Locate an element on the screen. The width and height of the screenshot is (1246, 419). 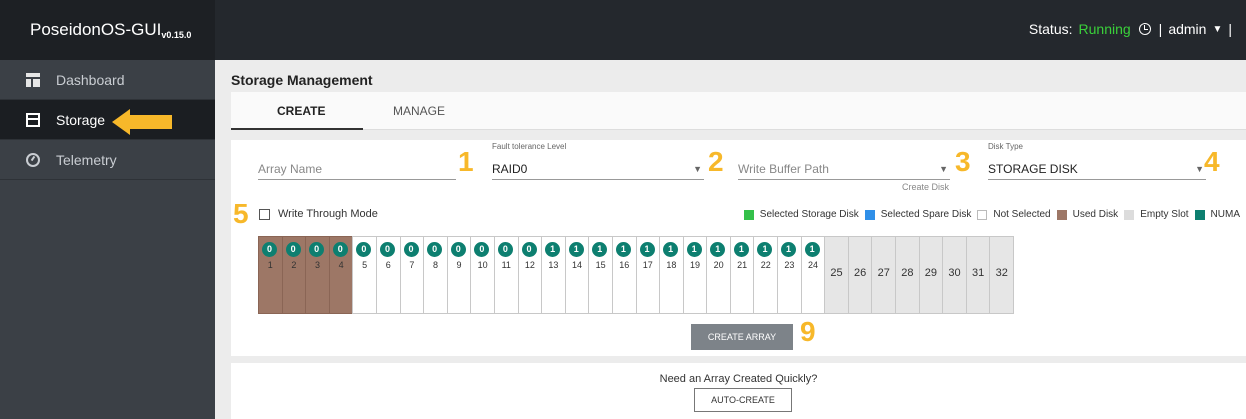
slot-number: 16 is located at coordinates (624, 265).